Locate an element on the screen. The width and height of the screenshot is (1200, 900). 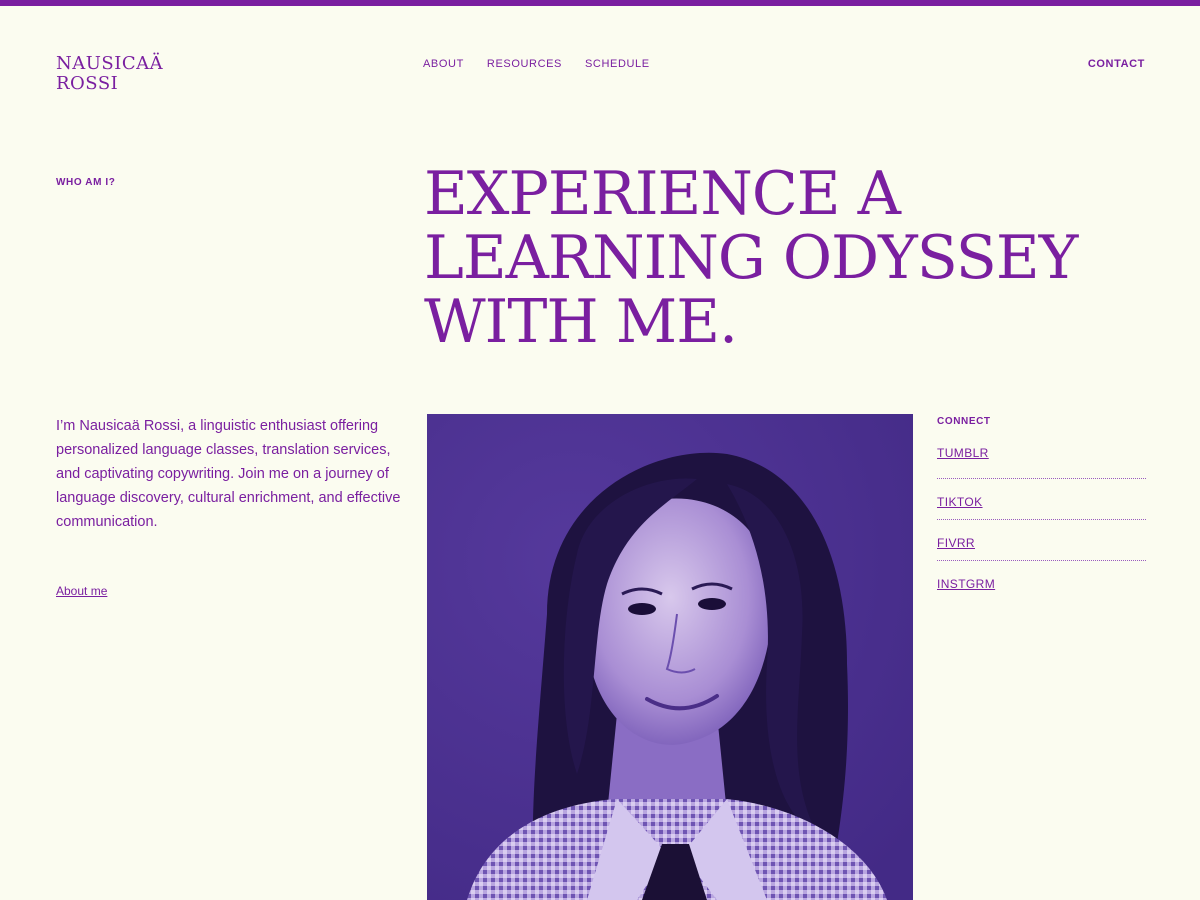
about-me-link: About me is located at coordinates (81, 591).